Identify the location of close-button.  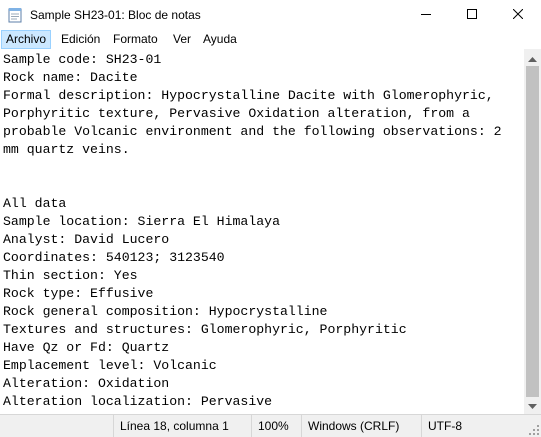
(518, 15).